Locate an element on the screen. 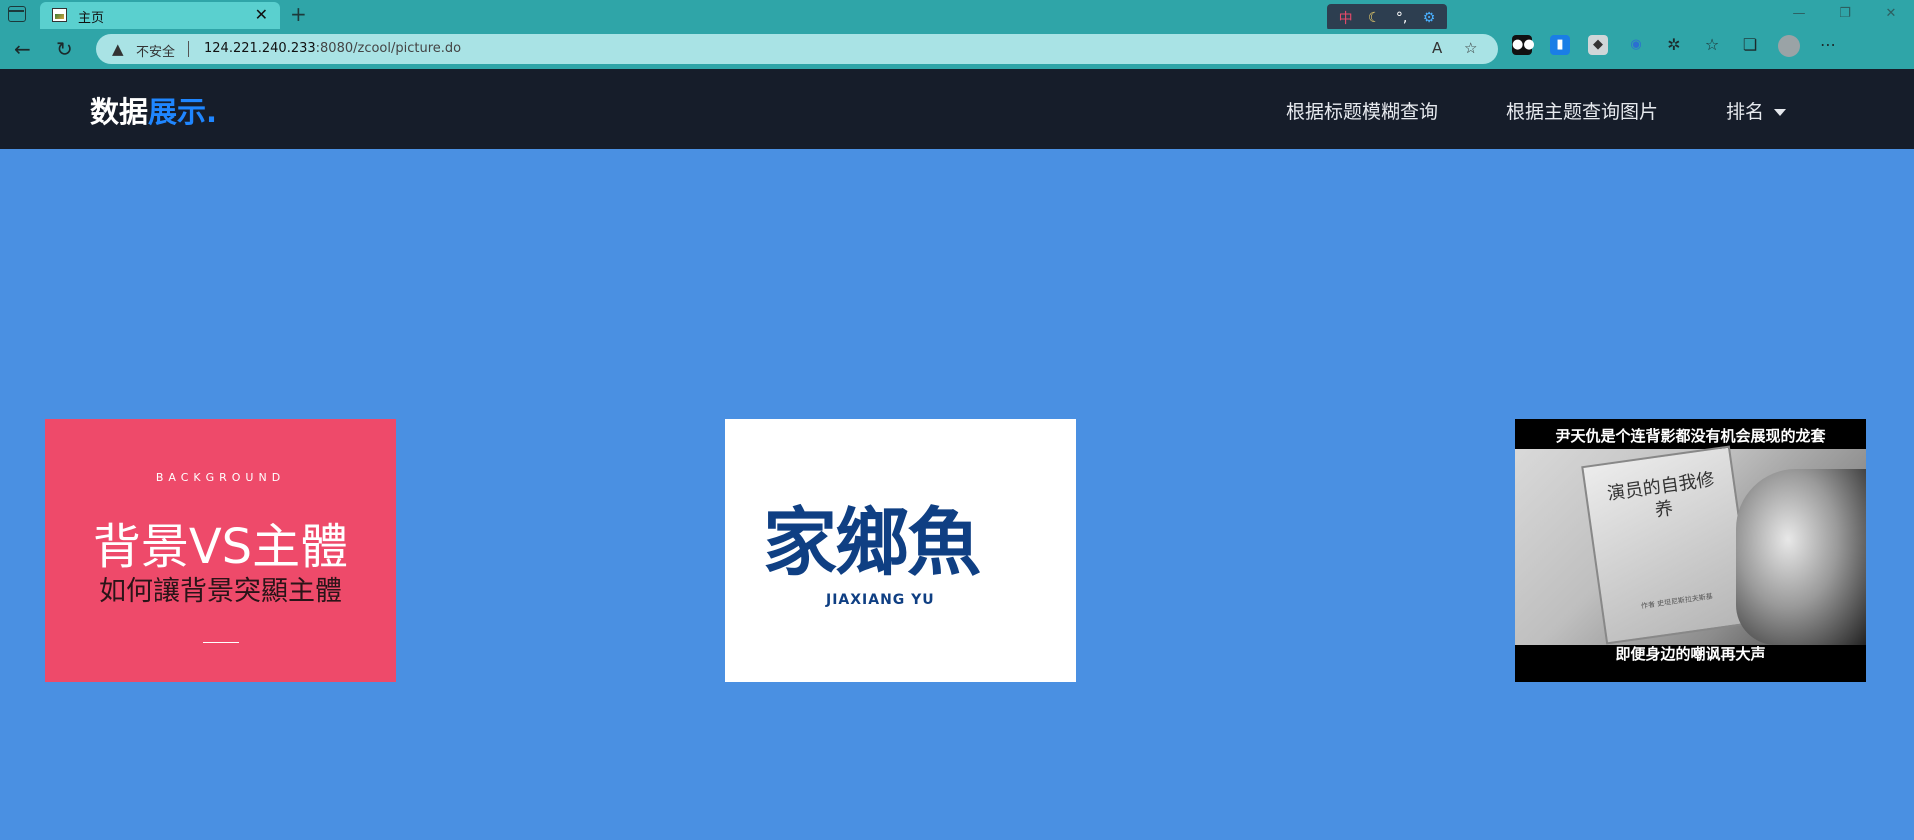 This screenshot has height=840, width=1914. address-divider is located at coordinates (188, 49).